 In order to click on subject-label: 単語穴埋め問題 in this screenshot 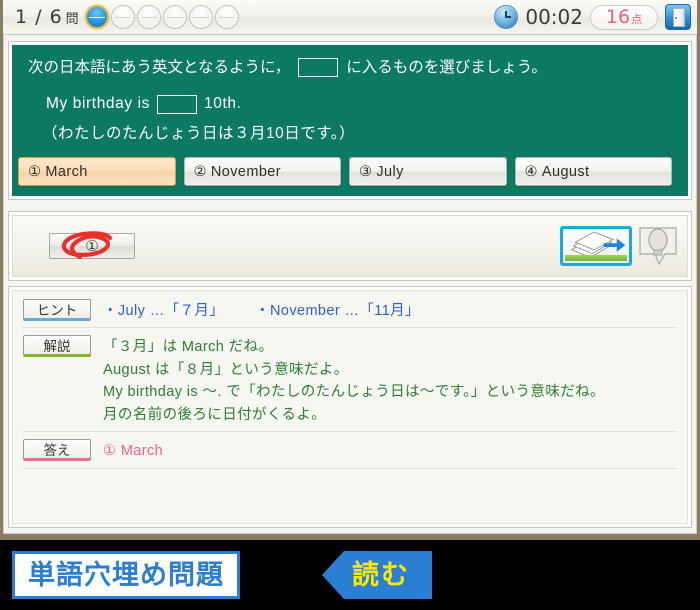, I will do `click(126, 574)`.